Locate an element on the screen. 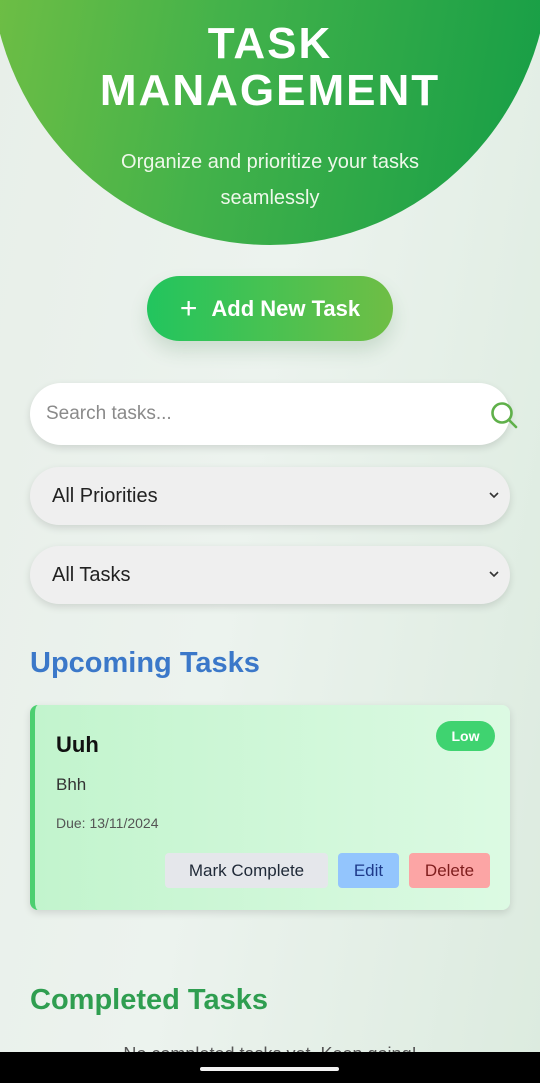 The height and width of the screenshot is (1083, 540). upcoming-tasks-heading: Upcoming Tasks is located at coordinates (145, 663).